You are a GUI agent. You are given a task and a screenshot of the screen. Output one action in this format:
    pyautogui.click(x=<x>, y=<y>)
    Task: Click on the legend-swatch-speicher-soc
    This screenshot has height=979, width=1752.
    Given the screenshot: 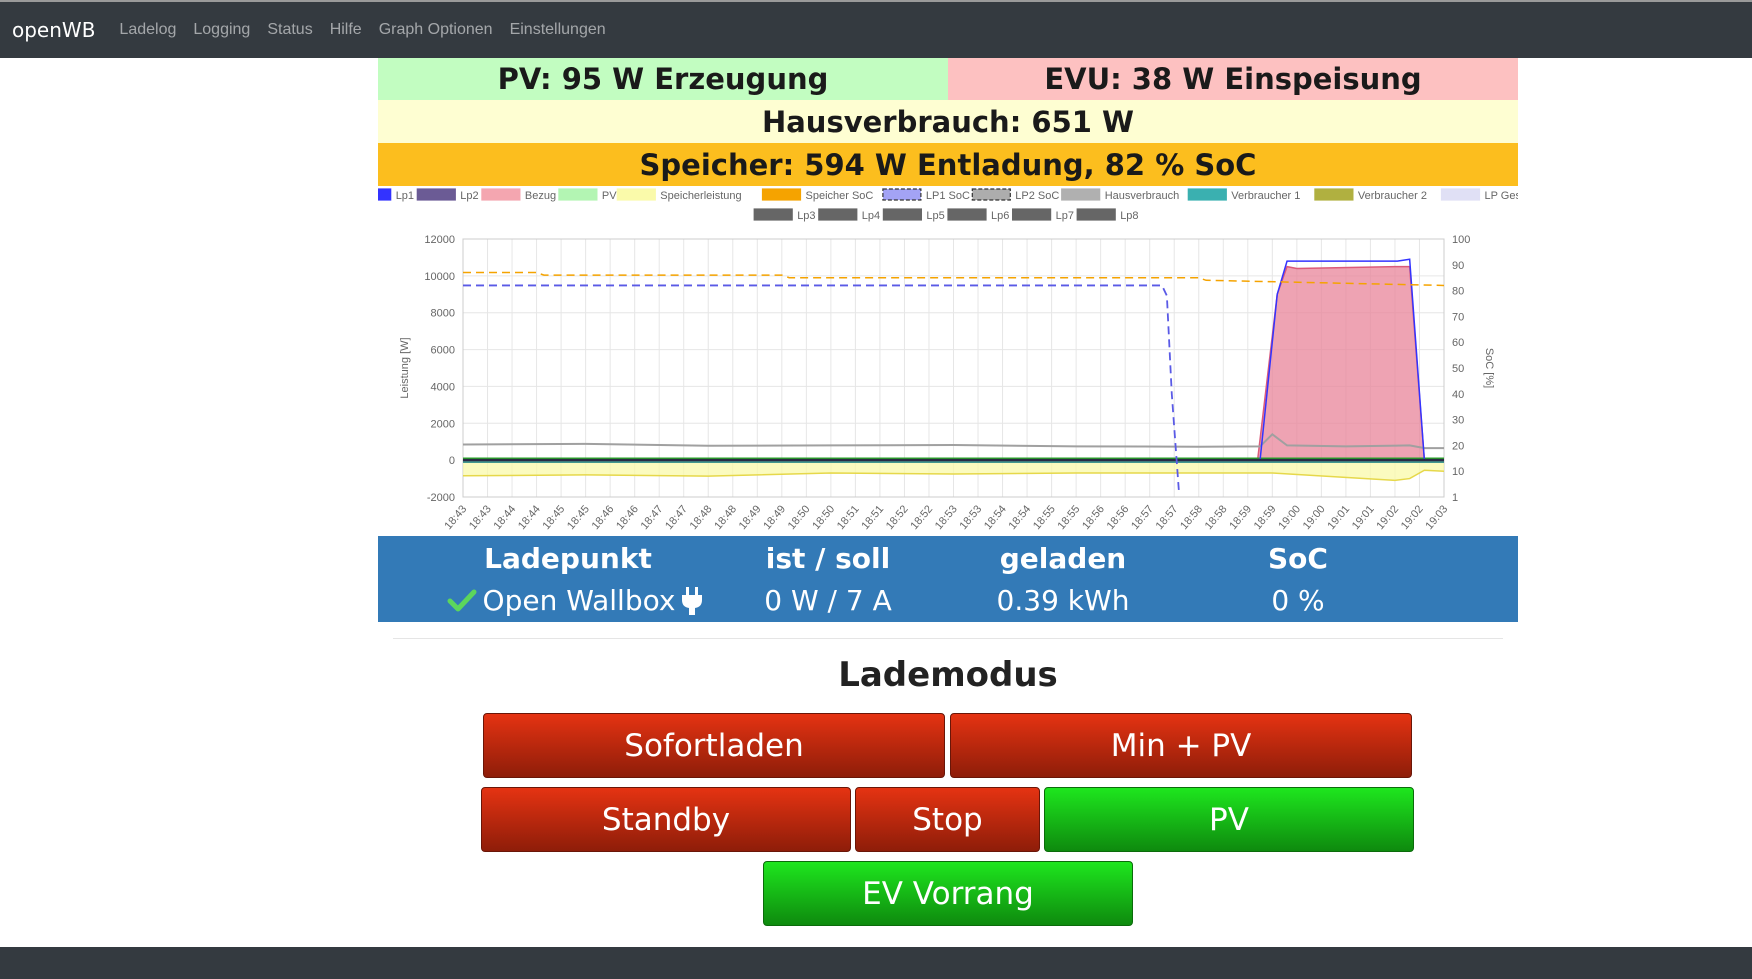 What is the action you would take?
    pyautogui.click(x=781, y=194)
    